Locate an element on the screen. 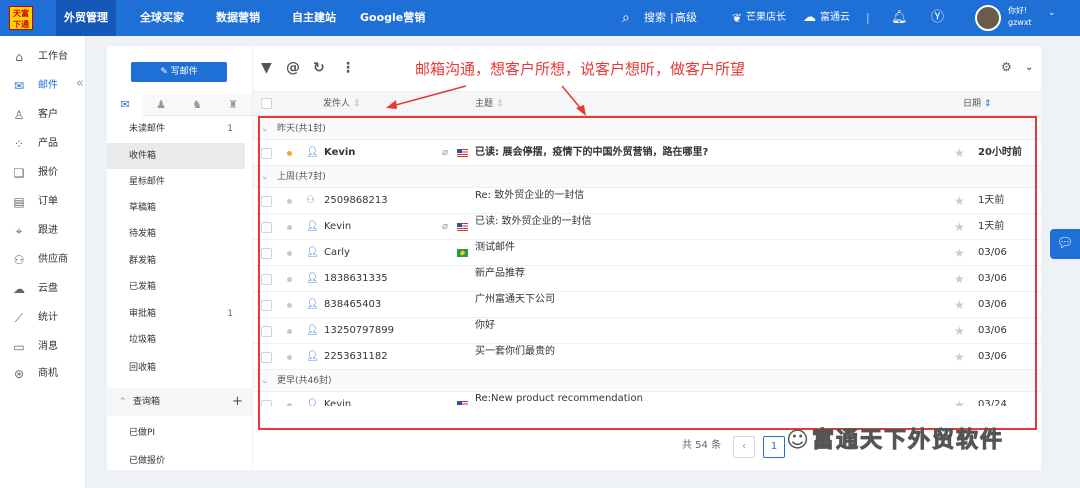  at-icon: @ is located at coordinates (293, 68).